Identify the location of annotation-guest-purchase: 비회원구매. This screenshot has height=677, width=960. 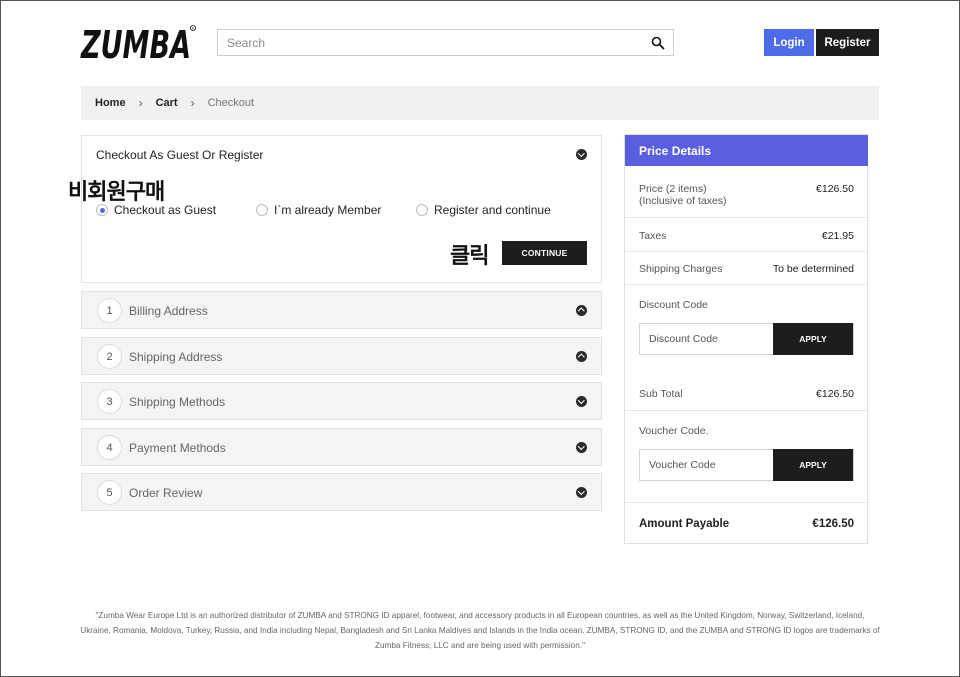
(116, 192).